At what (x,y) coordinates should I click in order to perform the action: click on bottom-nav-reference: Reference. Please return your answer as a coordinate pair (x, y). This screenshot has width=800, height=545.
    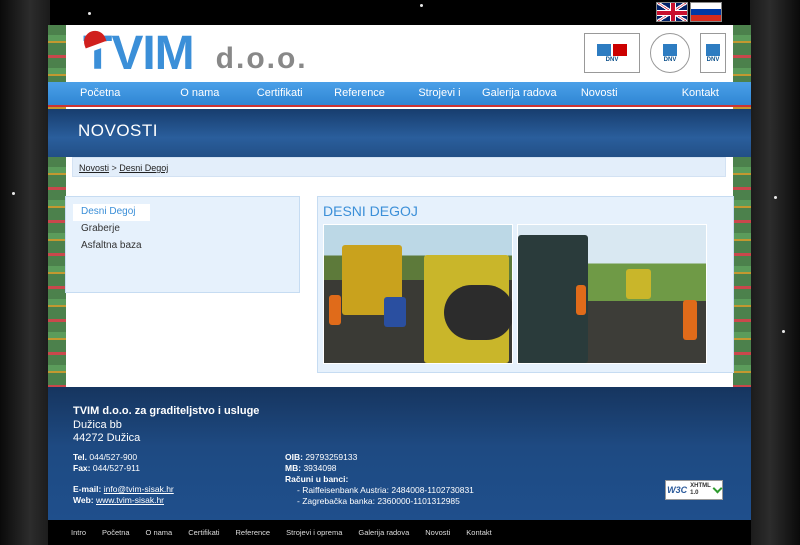
    Looking at the image, I should click on (253, 532).